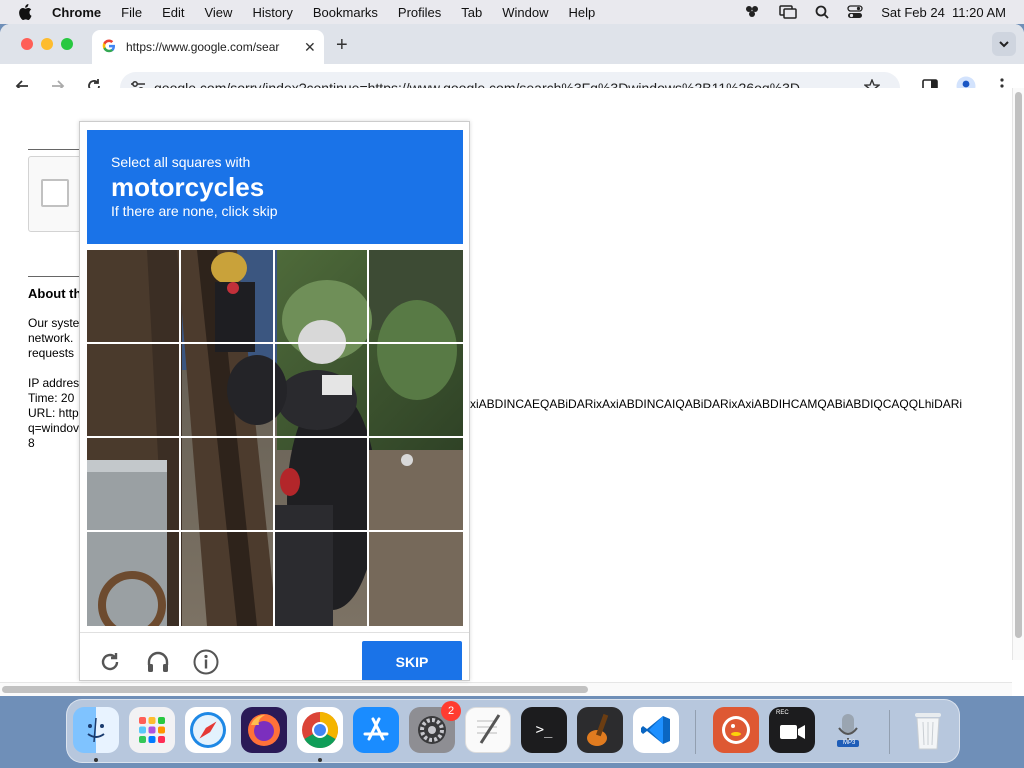  I want to click on captcha-instruction: Select all squares with, so click(181, 162).